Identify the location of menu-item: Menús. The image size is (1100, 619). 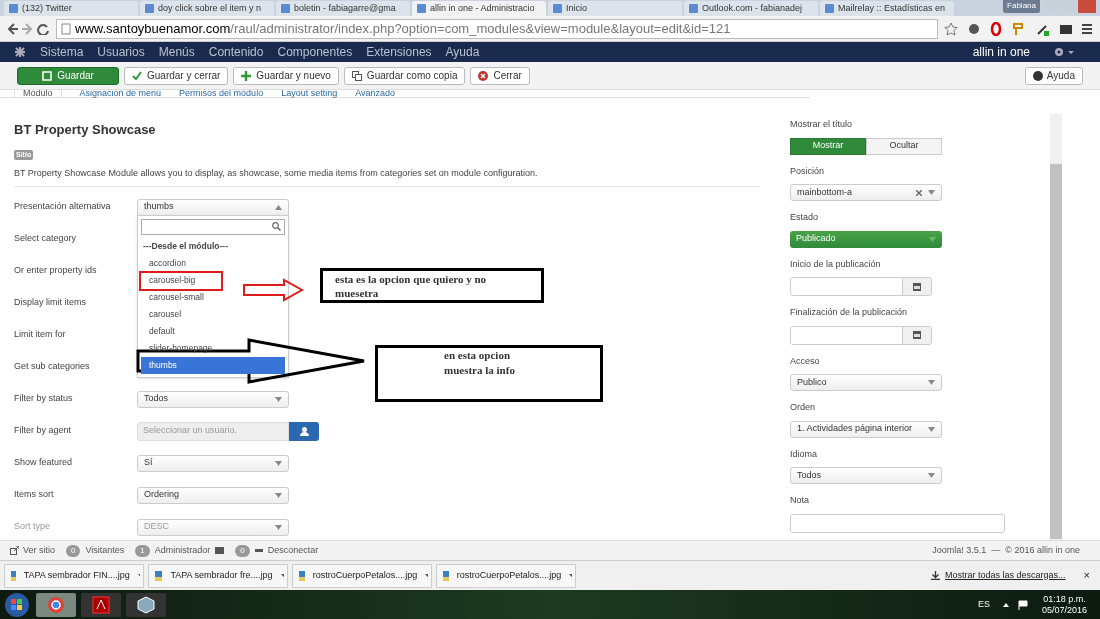
(176, 52).